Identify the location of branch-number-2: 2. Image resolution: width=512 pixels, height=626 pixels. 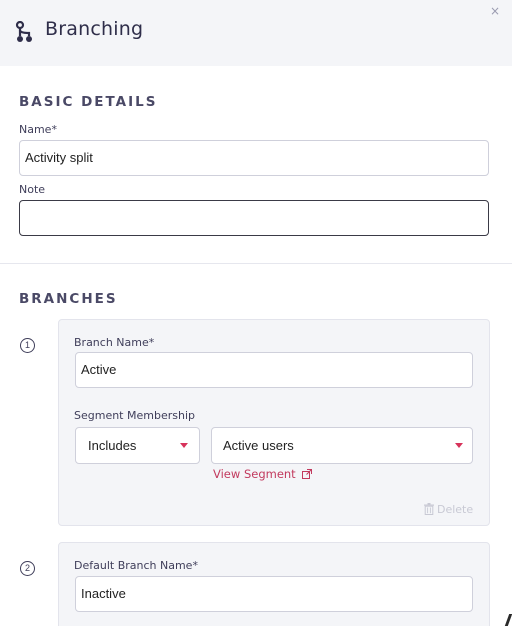
(27, 568).